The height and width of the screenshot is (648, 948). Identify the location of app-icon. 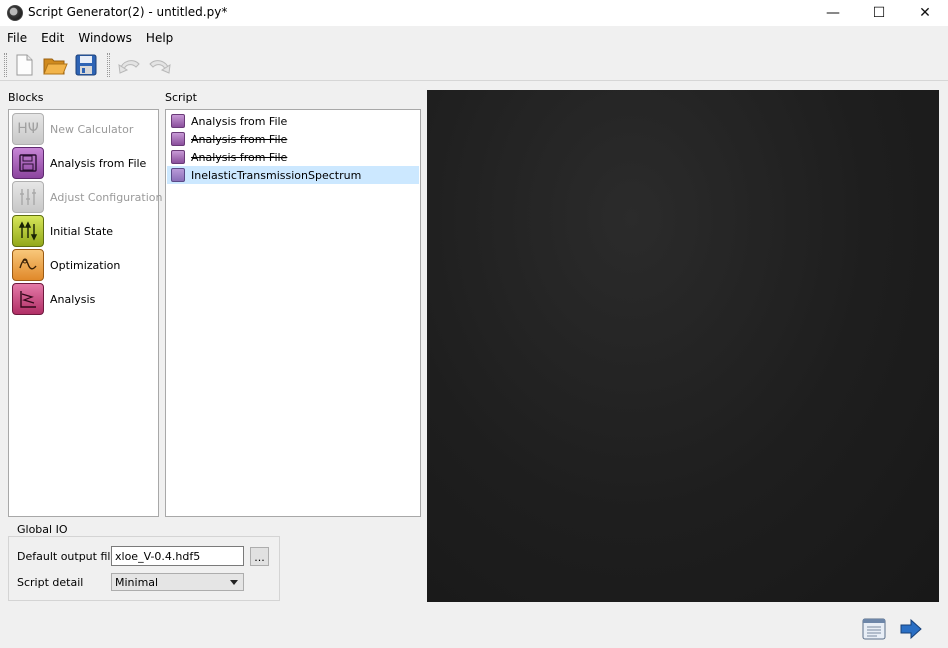
(15, 13).